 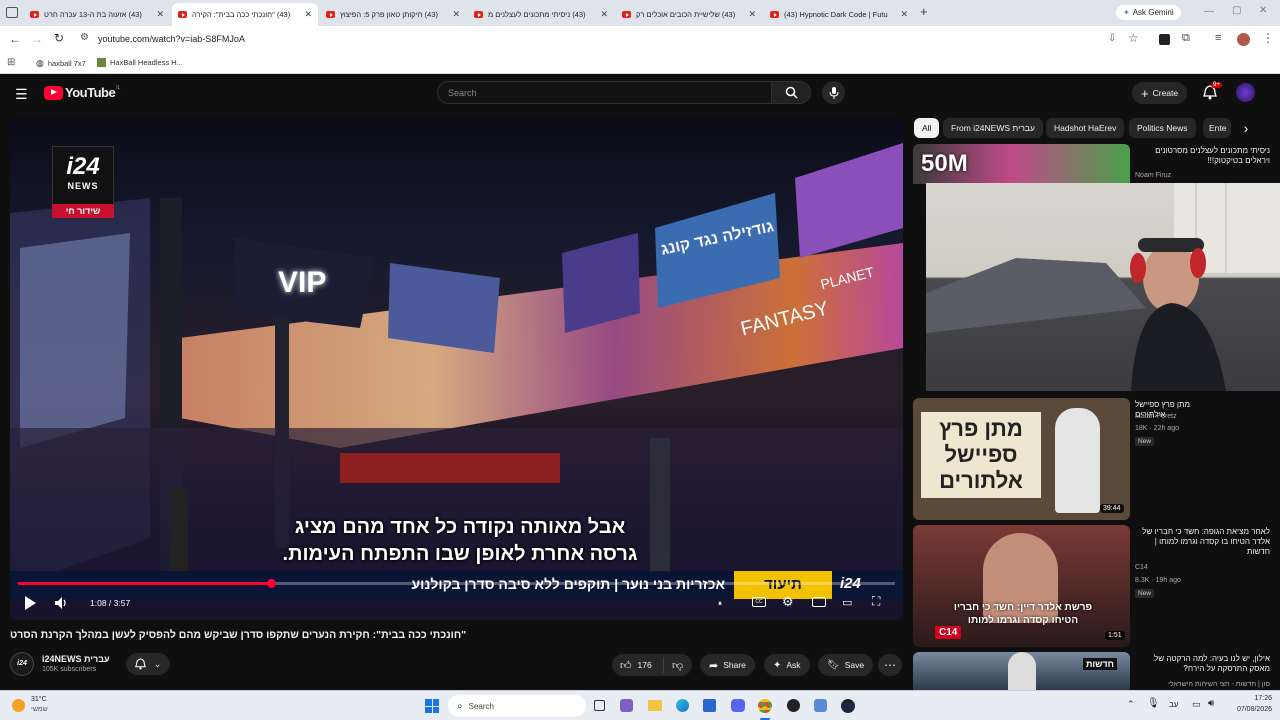 What do you see at coordinates (1246, 129) in the screenshot?
I see `chevron-right-icon: ›` at bounding box center [1246, 129].